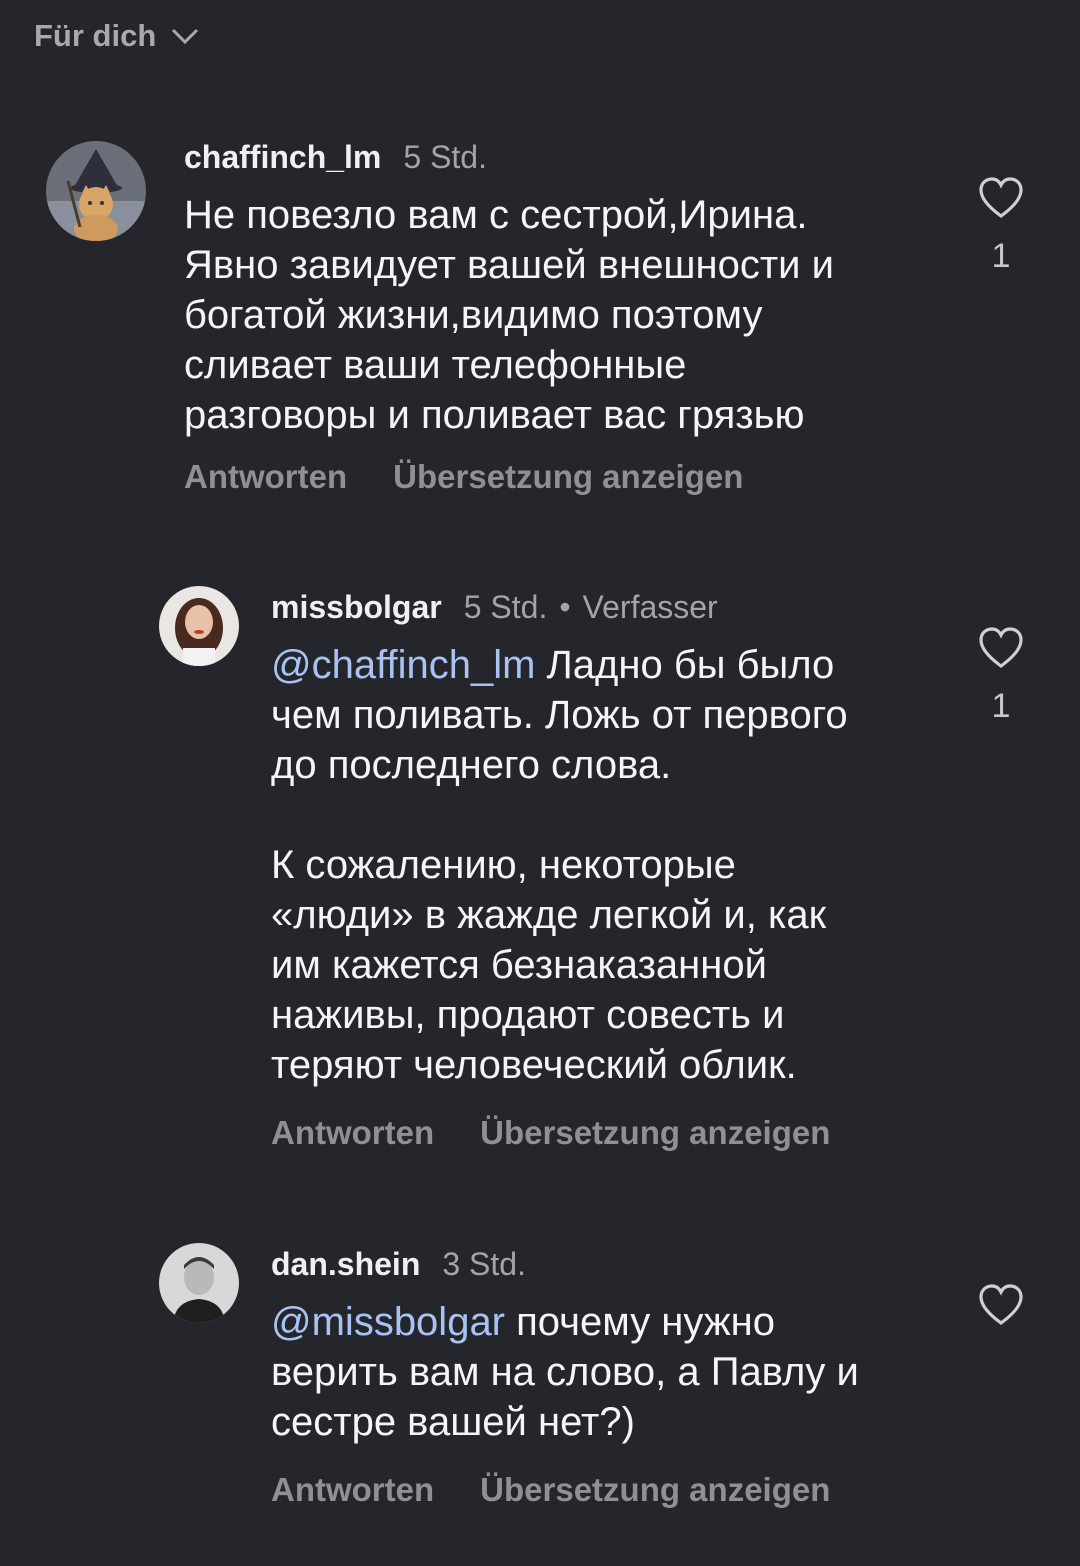 This screenshot has height=1566, width=1080. Describe the element at coordinates (345, 1264) in the screenshot. I see `comment-username: dan.shein` at that location.